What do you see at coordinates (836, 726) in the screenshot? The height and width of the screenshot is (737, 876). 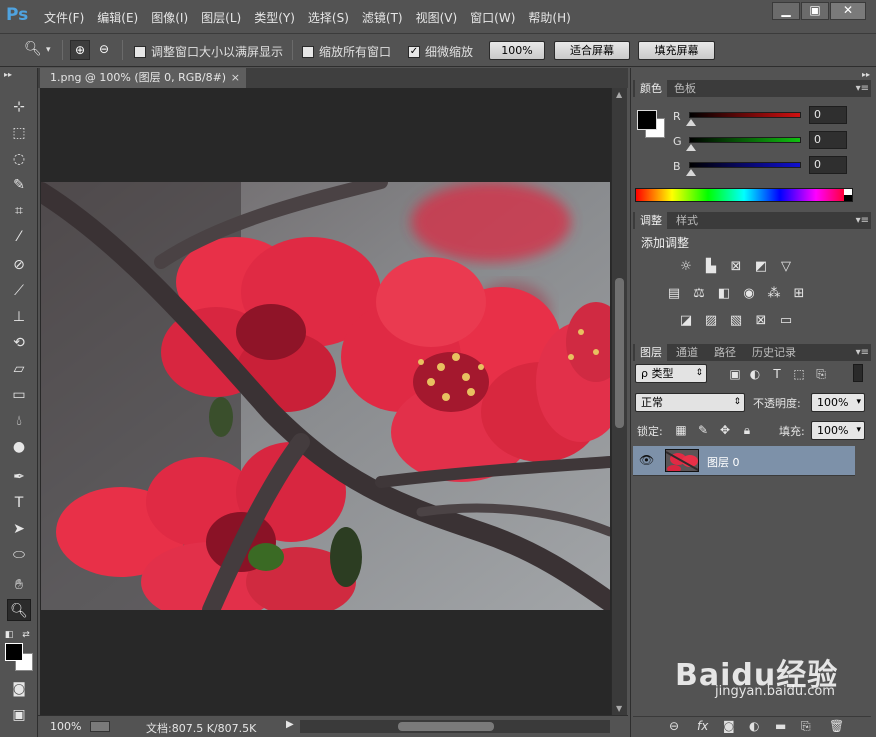 I see `delete-layer-icon: 🗑︎` at bounding box center [836, 726].